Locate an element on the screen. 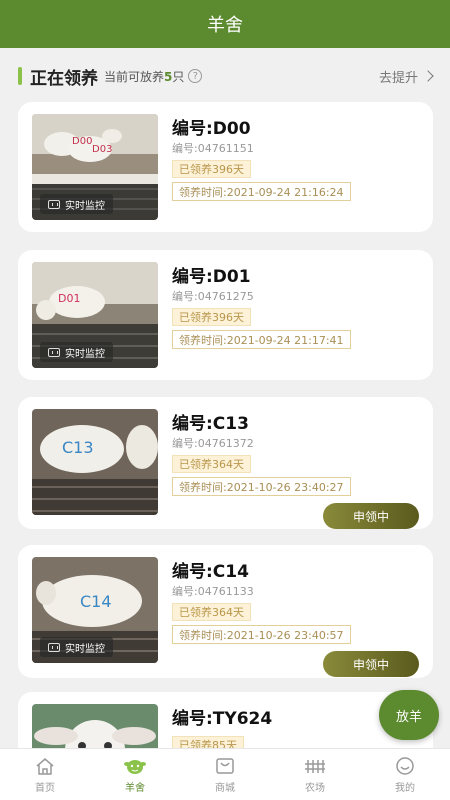 The height and width of the screenshot is (800, 450). sheep-code: 编号:04761372 is located at coordinates (213, 443).